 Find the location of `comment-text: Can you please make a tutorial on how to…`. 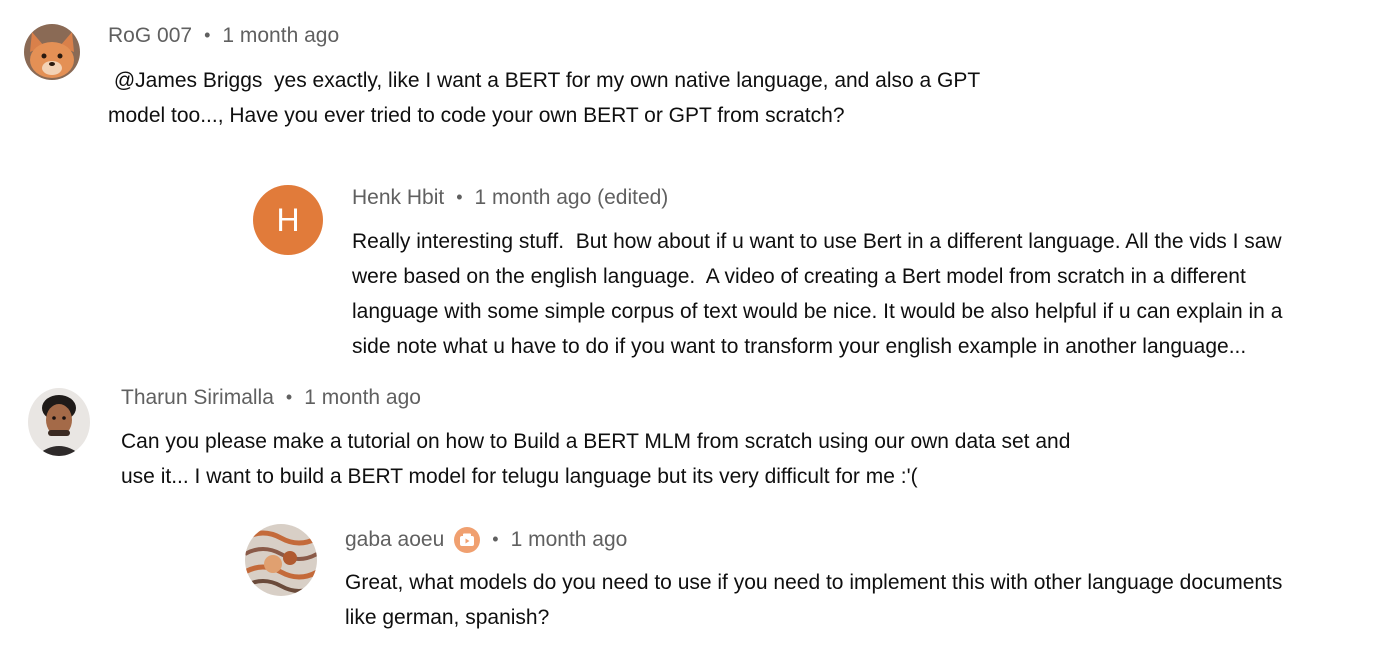

comment-text: Can you please make a tutorial on how to… is located at coordinates (596, 459).